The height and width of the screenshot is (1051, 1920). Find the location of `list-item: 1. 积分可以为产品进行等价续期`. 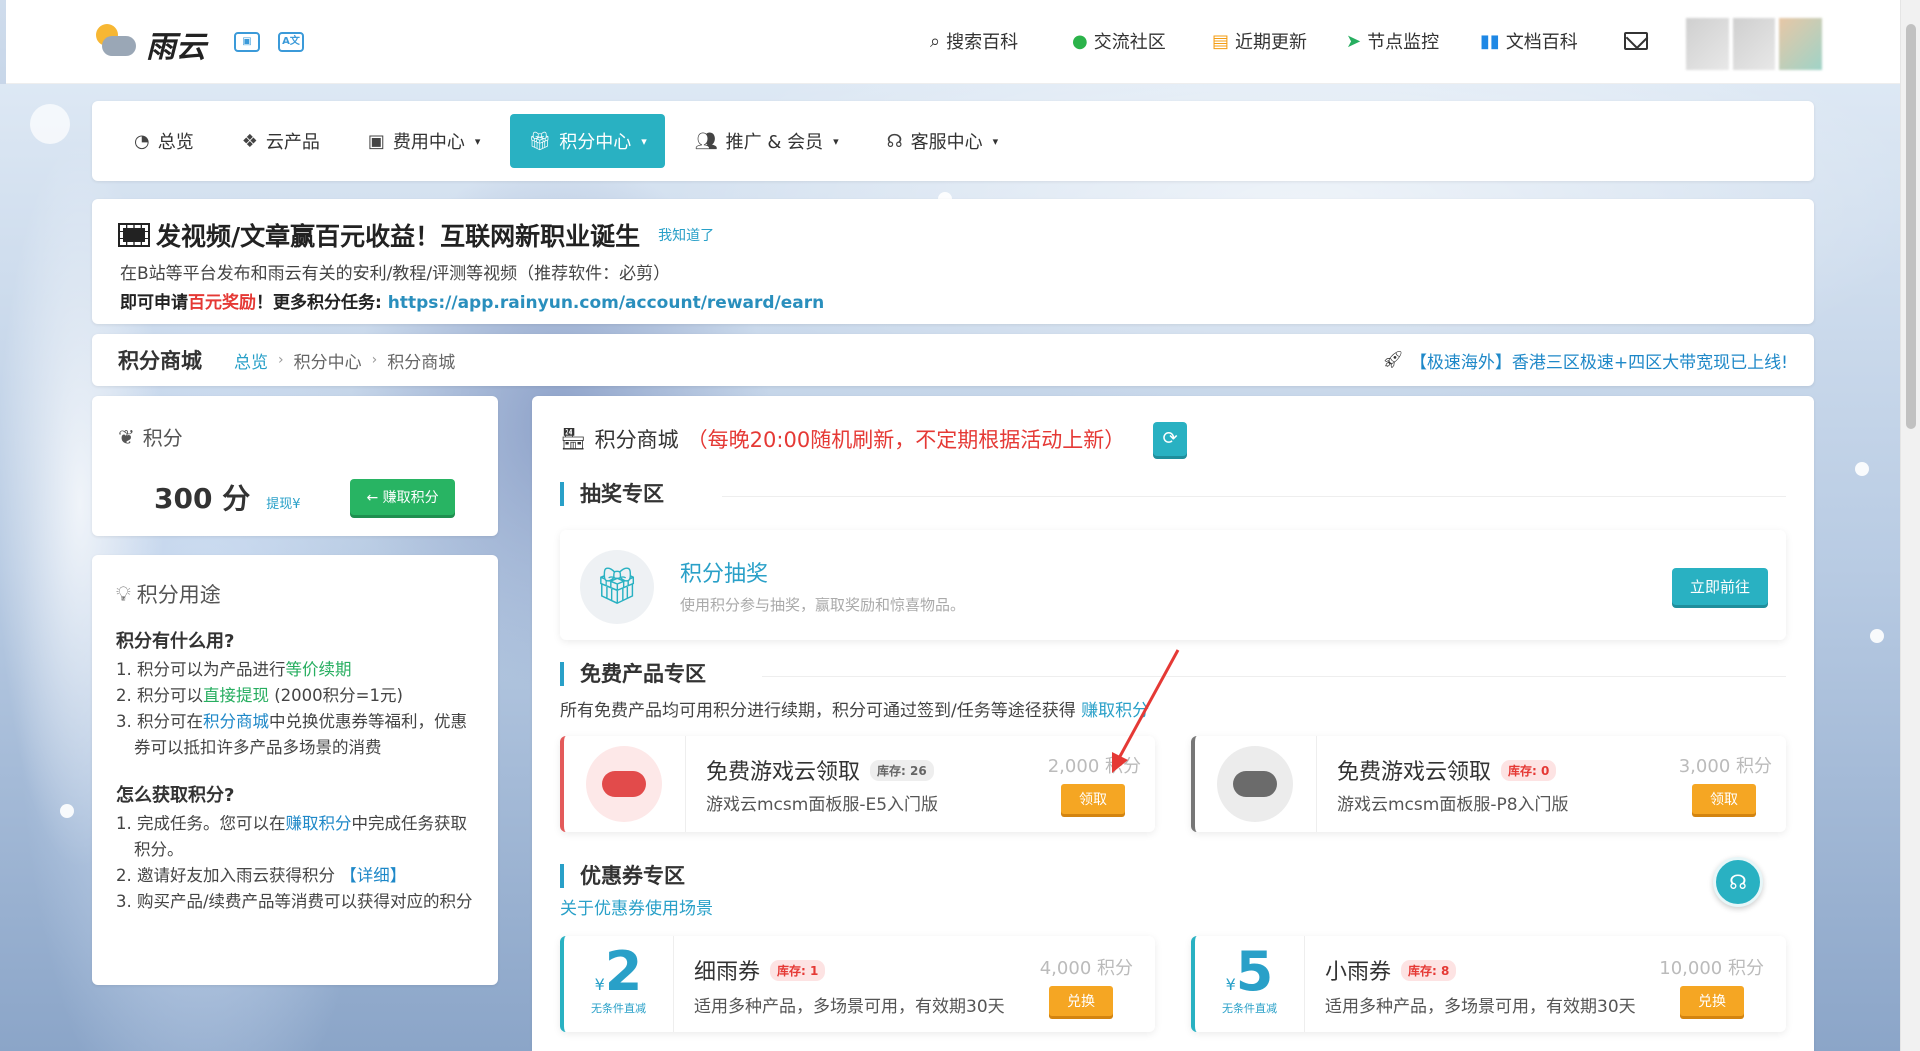

list-item: 1. 积分可以为产品进行等价续期 is located at coordinates (234, 669).